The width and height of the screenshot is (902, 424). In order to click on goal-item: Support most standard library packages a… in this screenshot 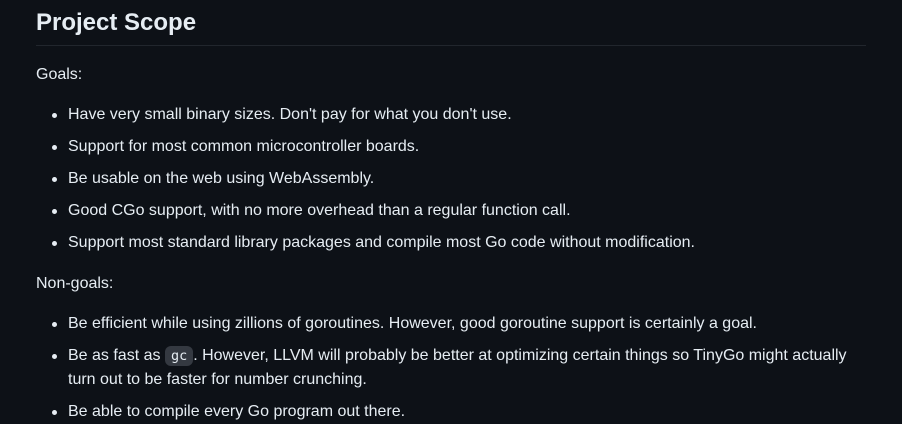, I will do `click(459, 243)`.